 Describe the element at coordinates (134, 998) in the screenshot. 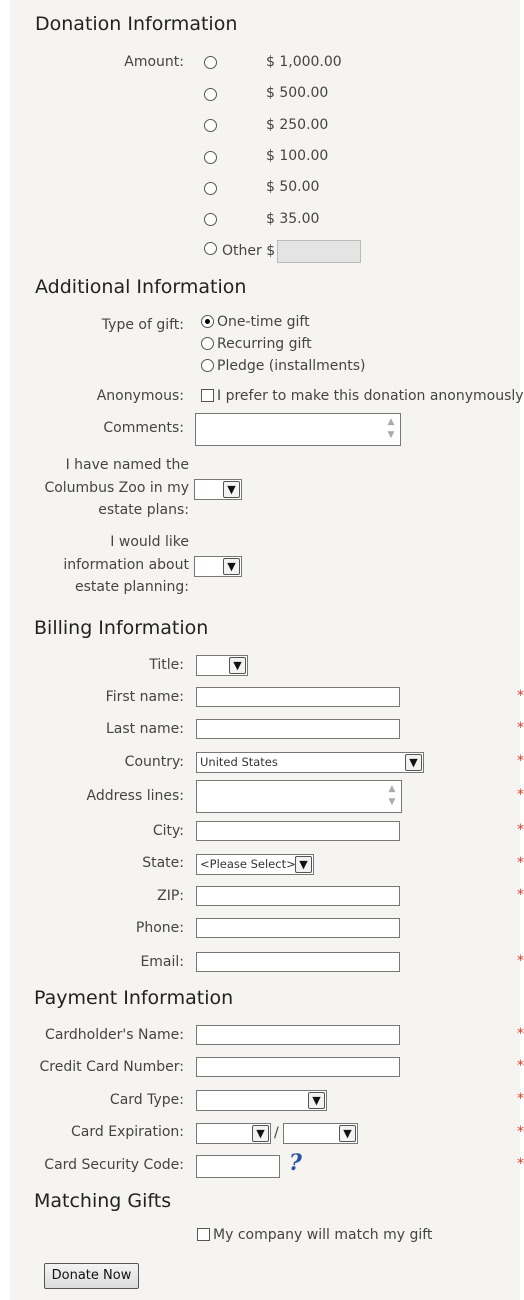

I see `payment-heading: Payment Information` at that location.